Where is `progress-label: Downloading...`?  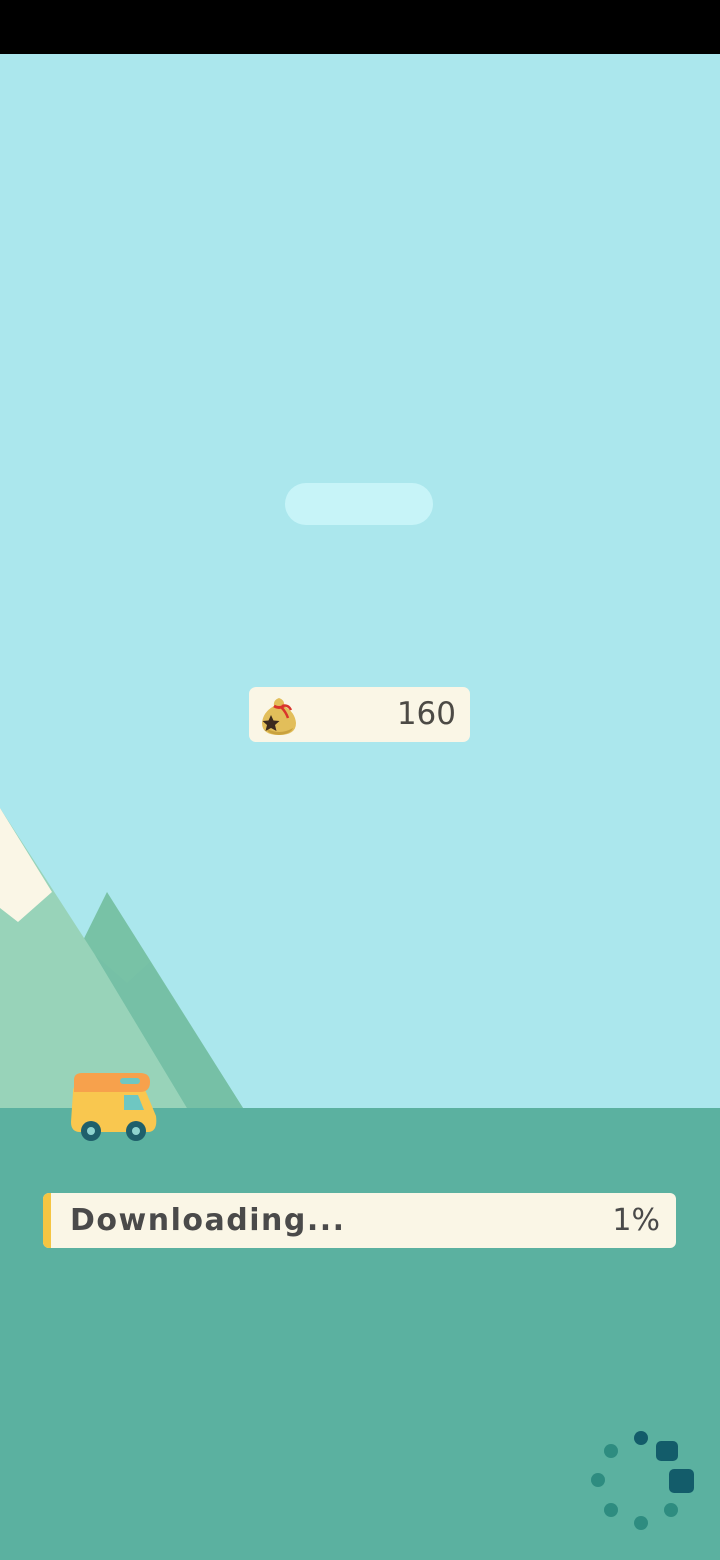
progress-label: Downloading... is located at coordinates (208, 1220).